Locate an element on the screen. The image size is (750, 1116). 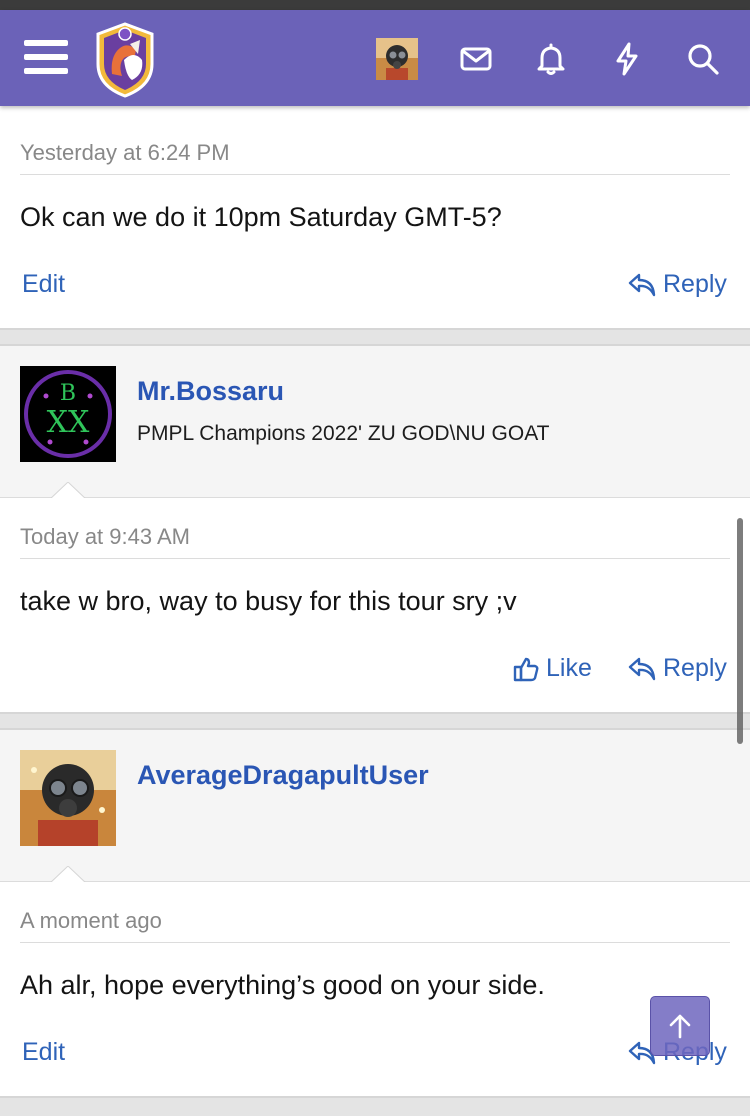
like-button: Like is located at coordinates (552, 668).